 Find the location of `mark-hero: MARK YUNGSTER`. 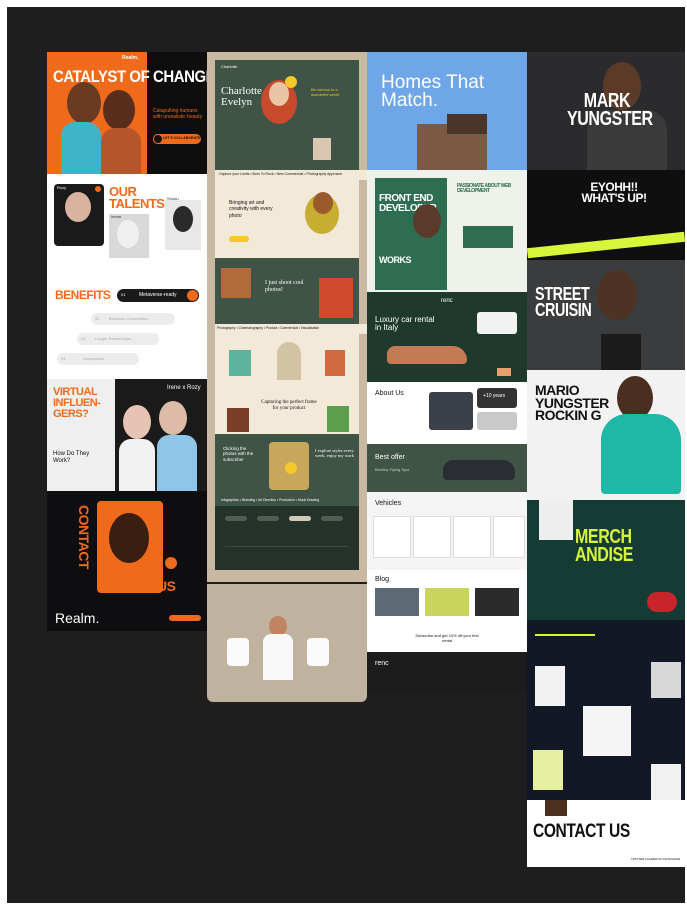

mark-hero: MARK YUNGSTER is located at coordinates (606, 111).